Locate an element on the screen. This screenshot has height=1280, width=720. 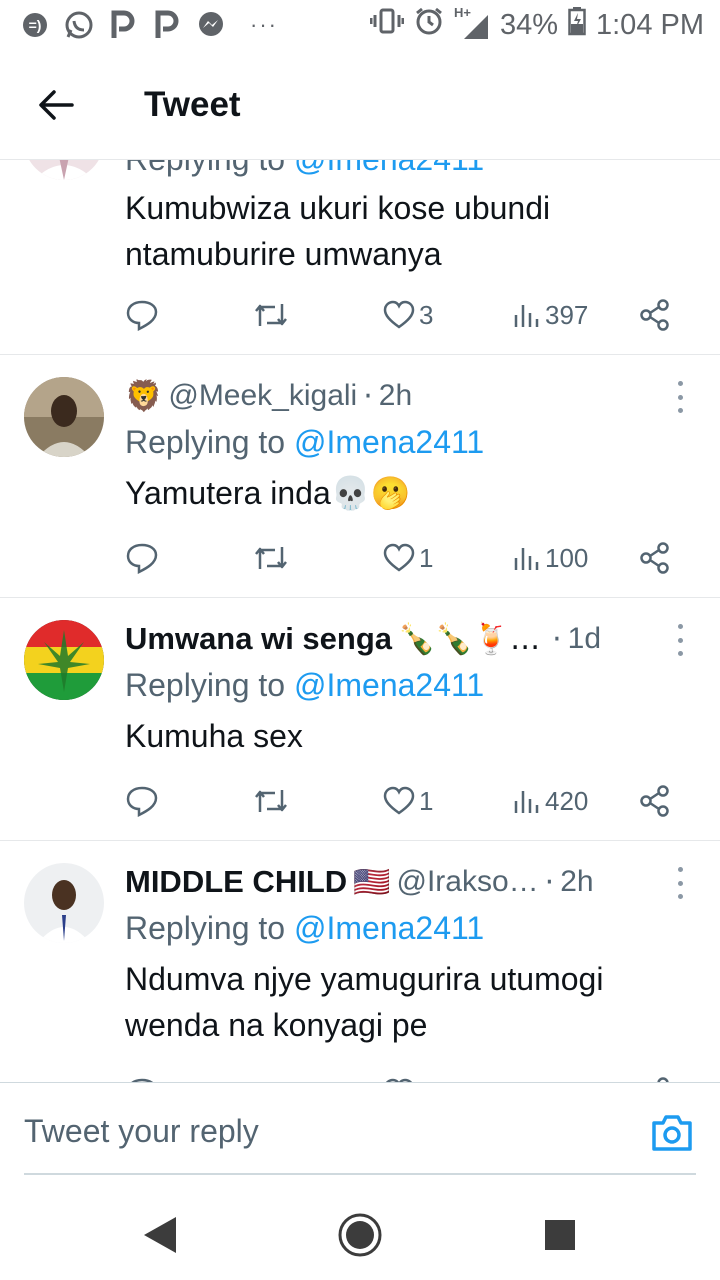
tweet-actions: 3 397 is located at coordinates (400, 315).